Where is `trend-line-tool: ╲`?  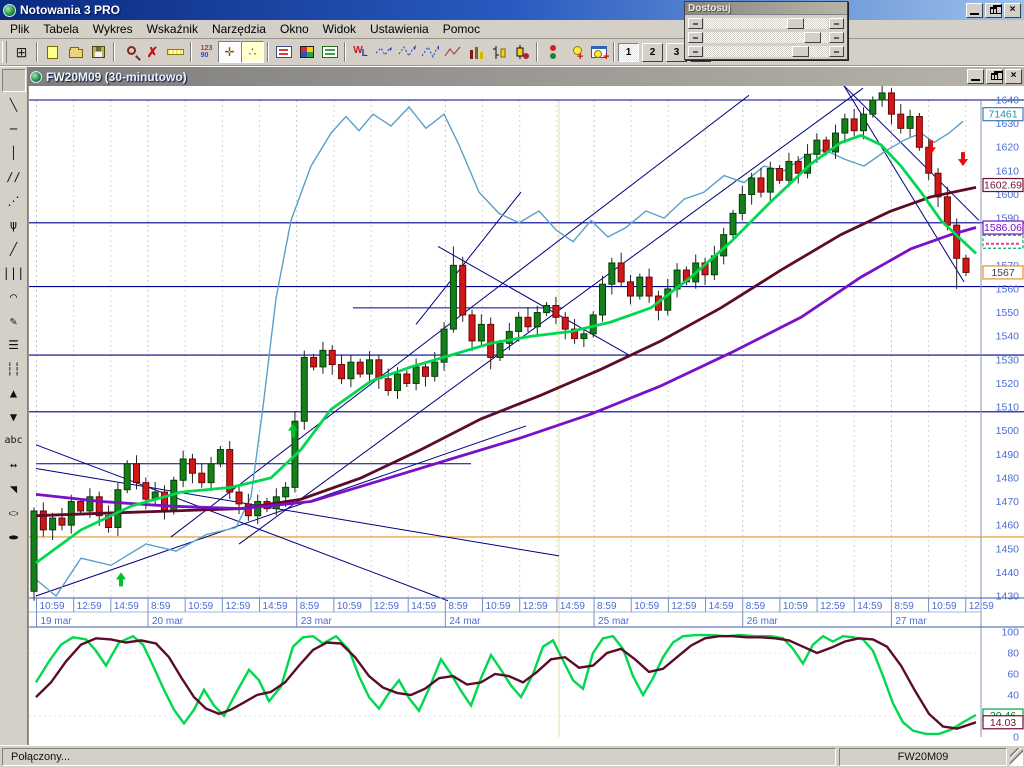
trend-line-tool: ╲ is located at coordinates (14, 104).